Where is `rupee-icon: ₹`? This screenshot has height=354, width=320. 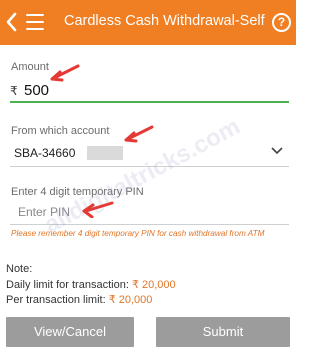
rupee-icon: ₹ is located at coordinates (14, 91).